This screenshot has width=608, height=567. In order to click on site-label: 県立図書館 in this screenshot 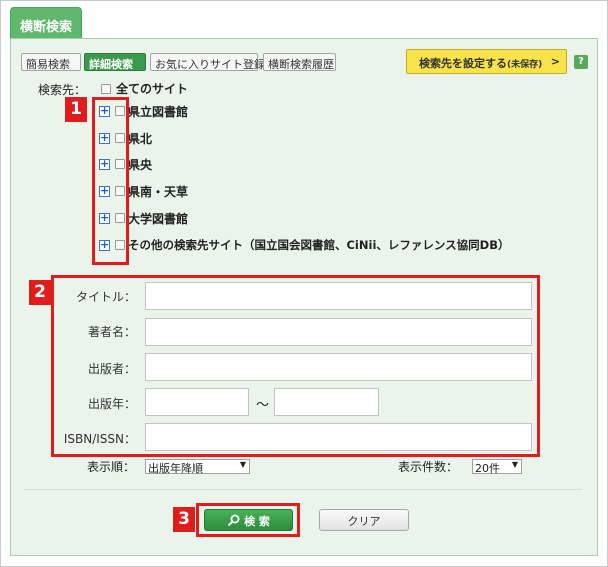, I will do `click(158, 112)`.